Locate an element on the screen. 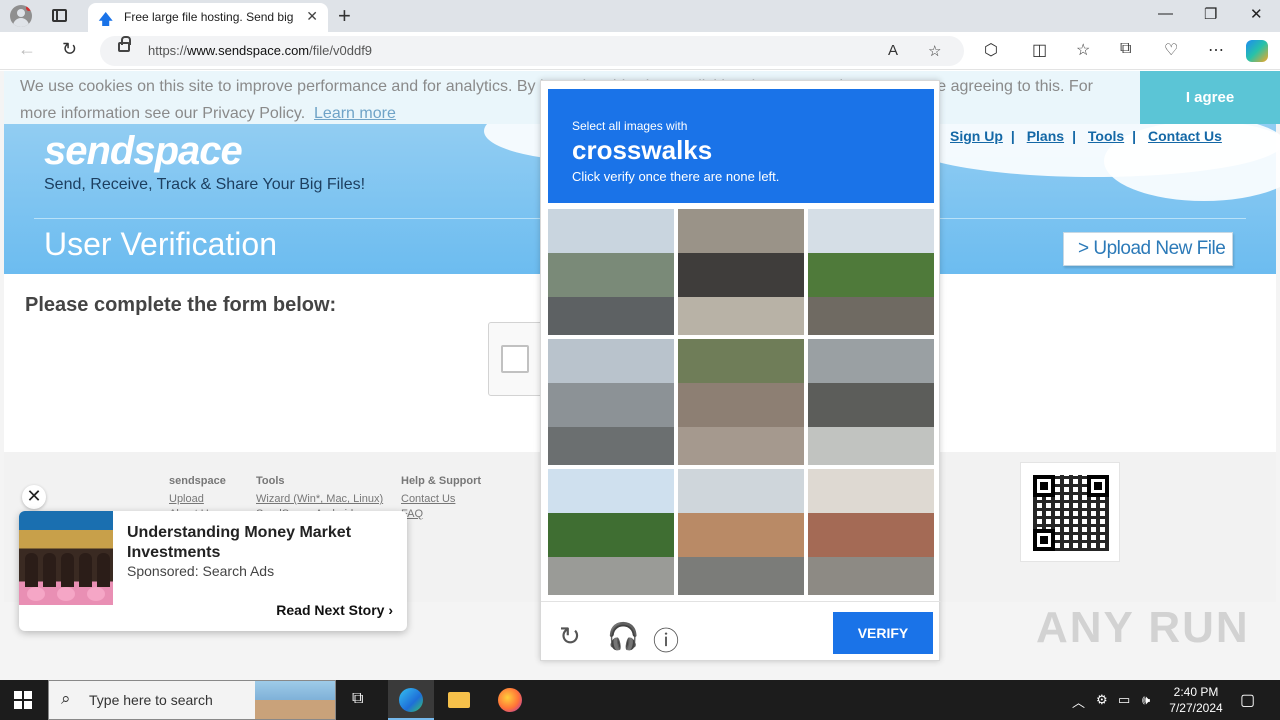 This screenshot has width=1280, height=720. tile-bicycle is located at coordinates (871, 402).